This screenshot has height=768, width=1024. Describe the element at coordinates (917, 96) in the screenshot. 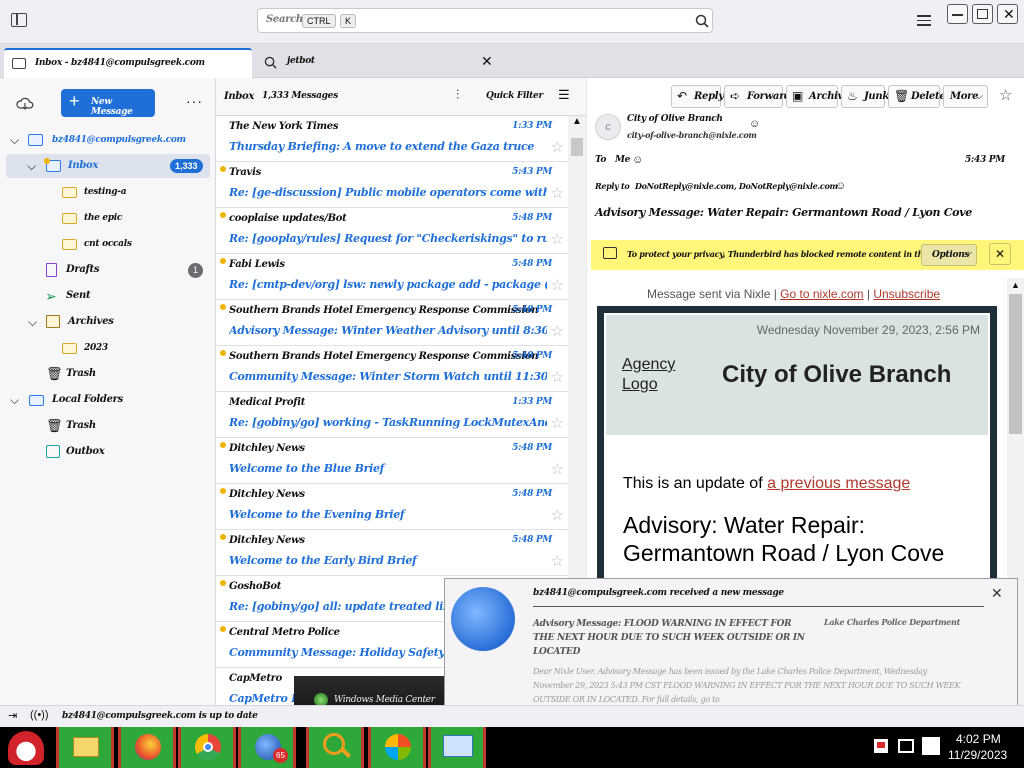

I see `delete-button: 🗑 Delete` at that location.